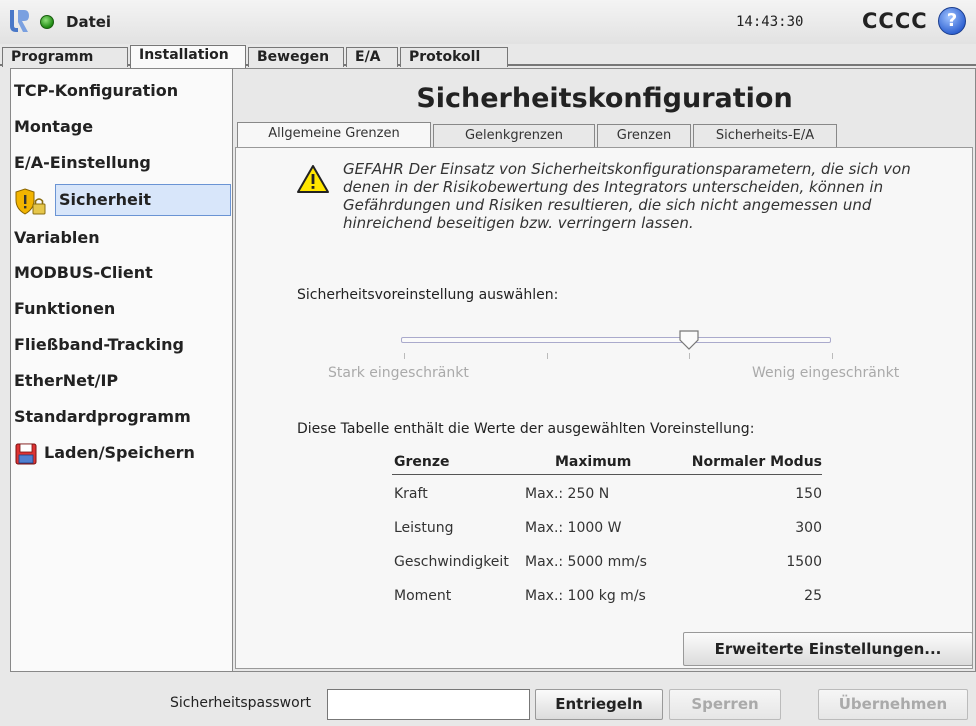 The image size is (976, 726). I want to click on sidebar-item-label: Laden/Speichern, so click(119, 452).